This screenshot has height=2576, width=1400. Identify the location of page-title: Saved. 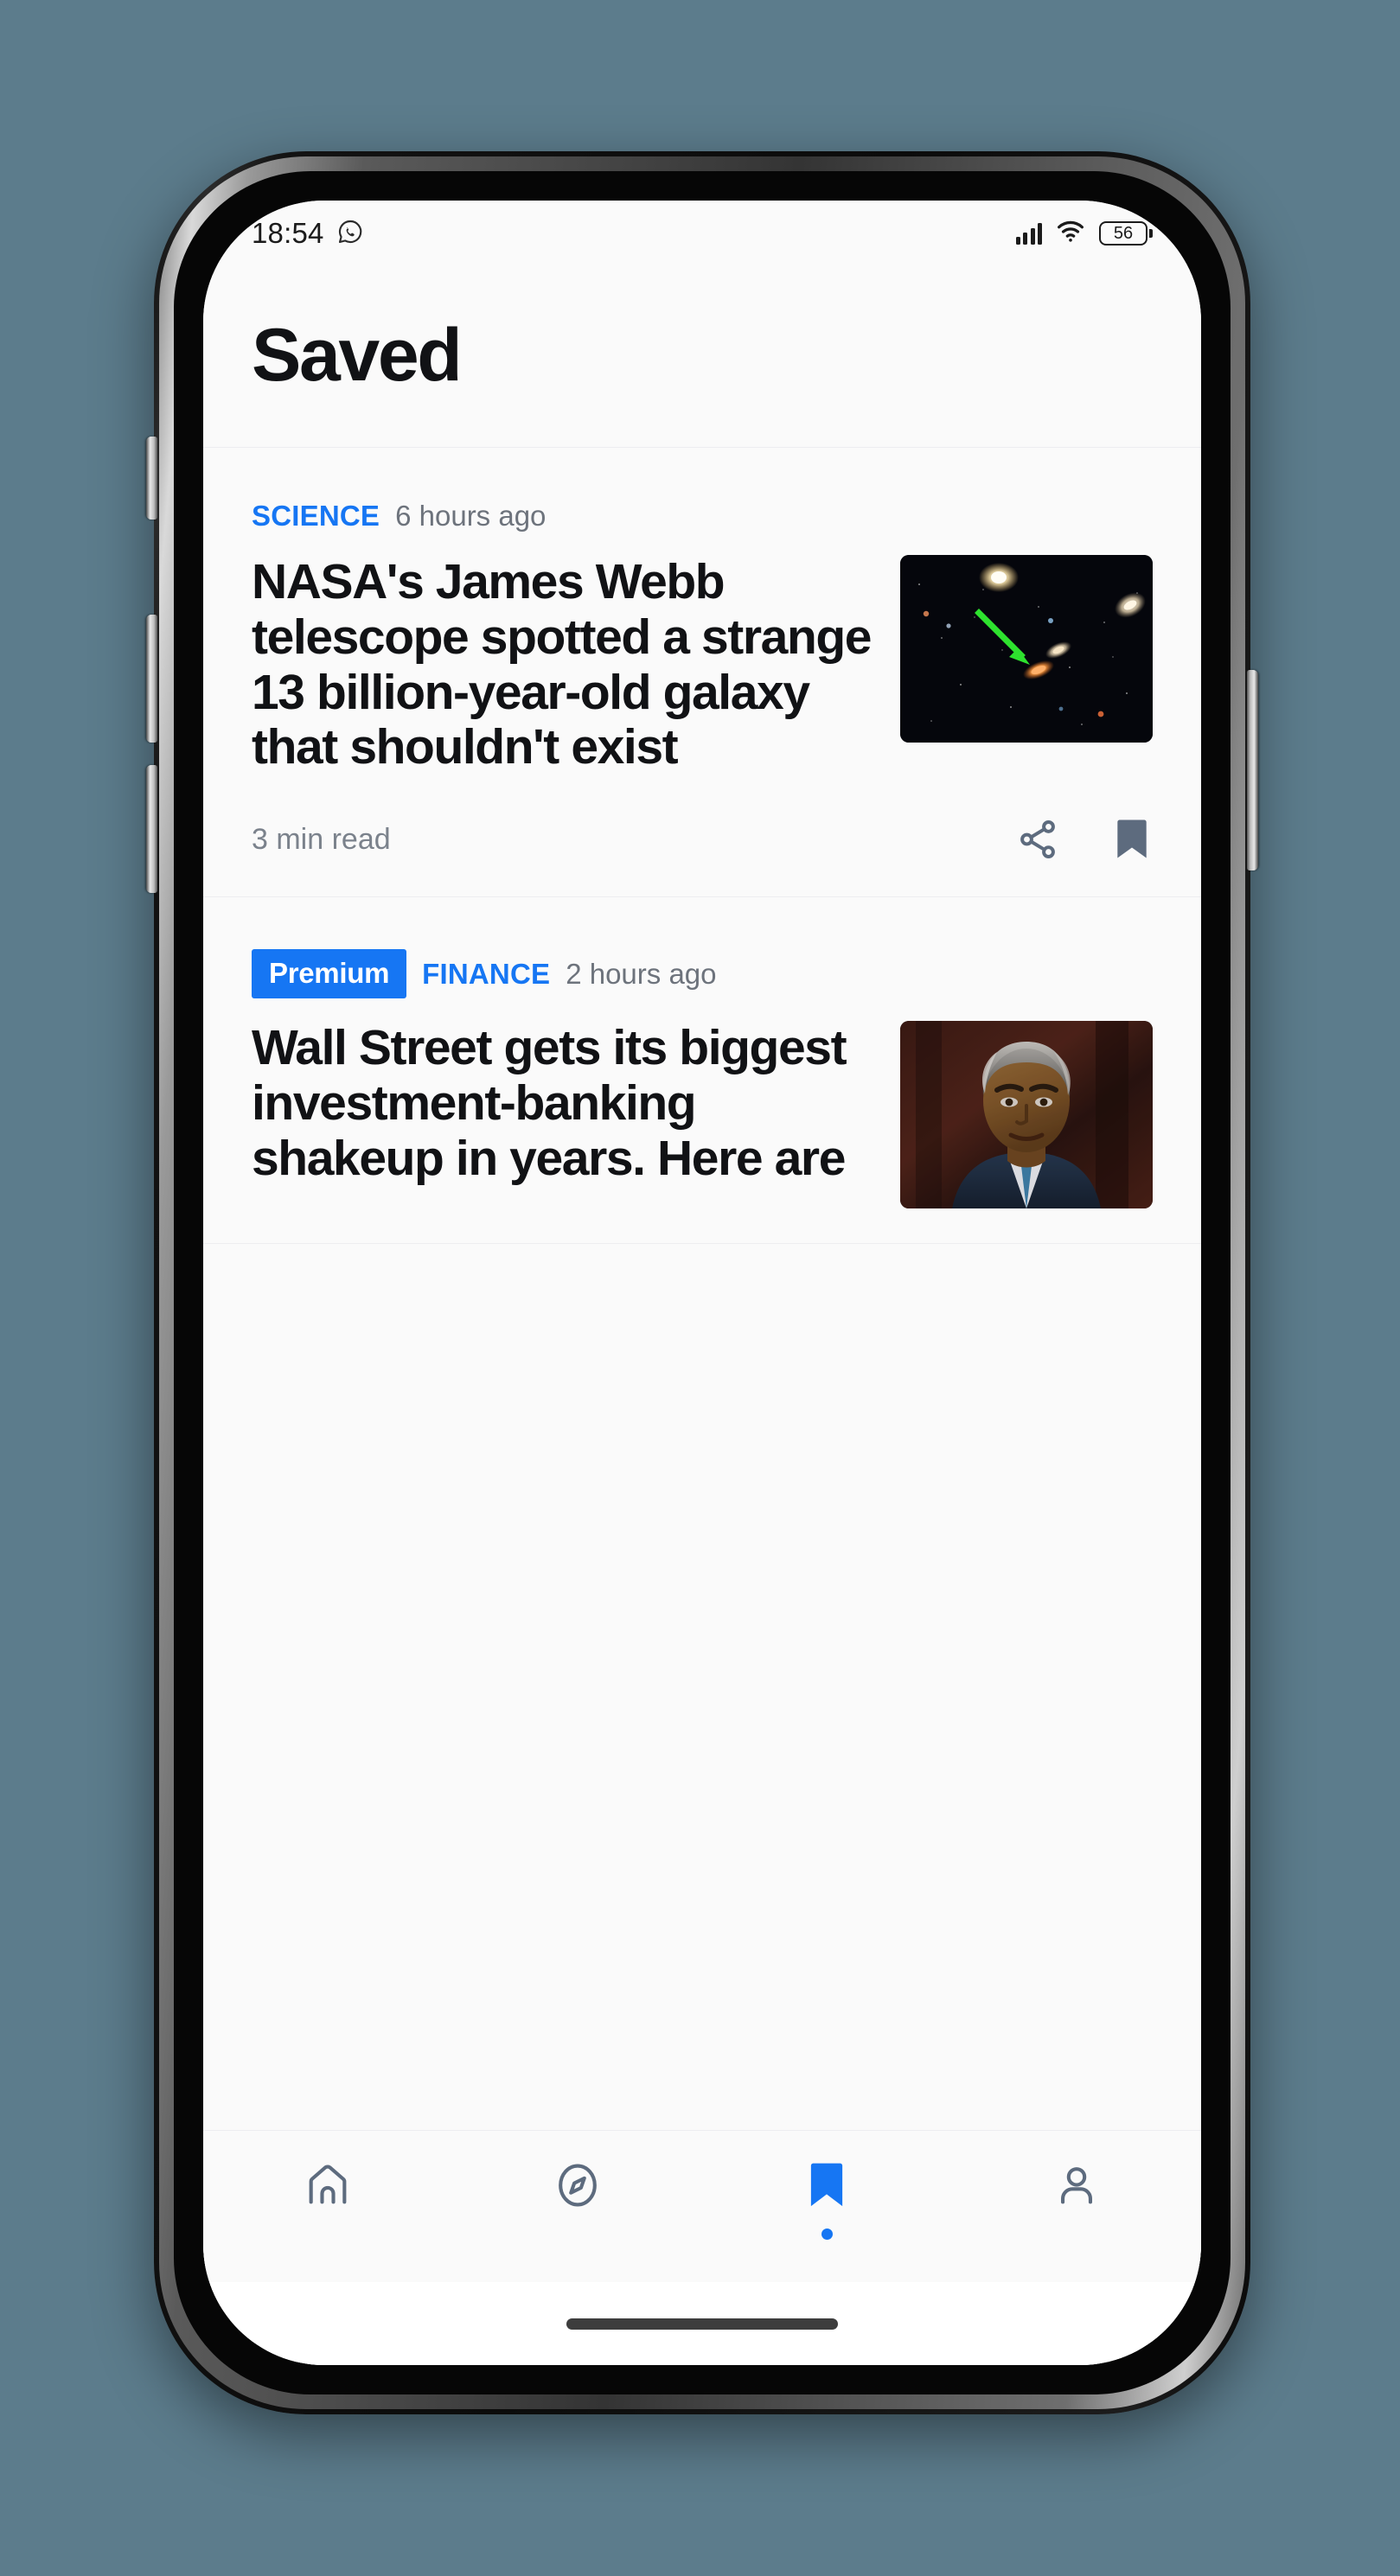
(357, 355).